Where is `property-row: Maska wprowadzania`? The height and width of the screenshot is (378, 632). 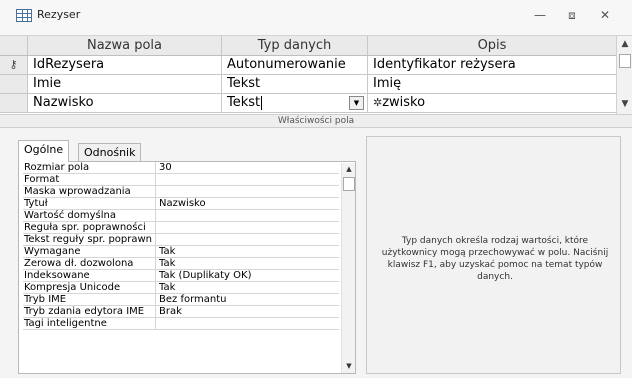 property-row: Maska wprowadzania is located at coordinates (181, 192).